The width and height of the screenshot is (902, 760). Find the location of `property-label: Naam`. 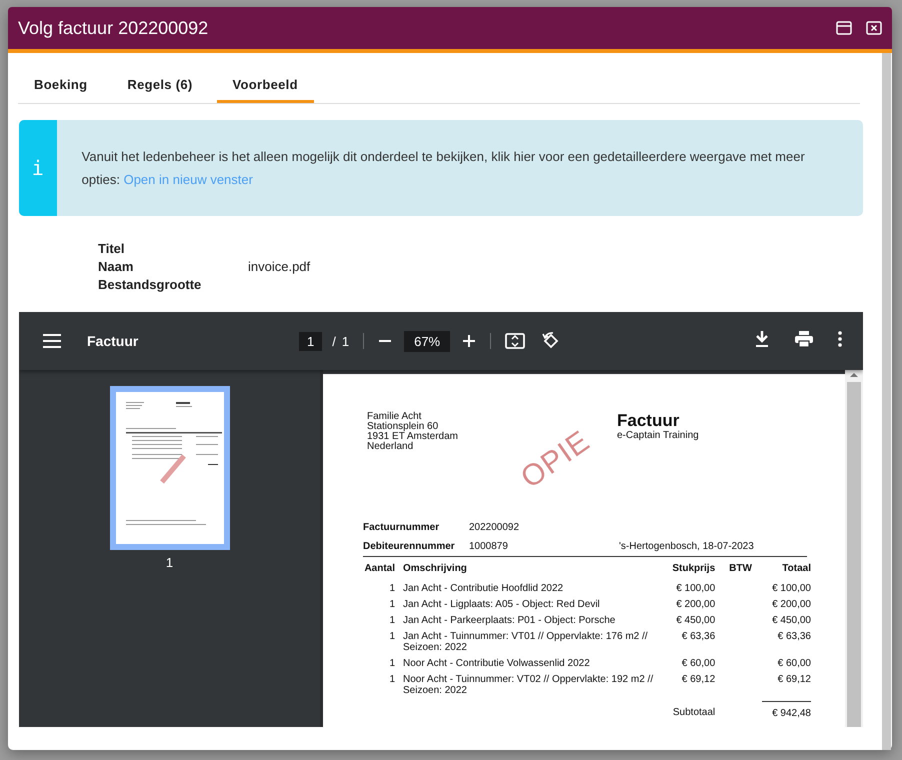

property-label: Naam is located at coordinates (116, 267).